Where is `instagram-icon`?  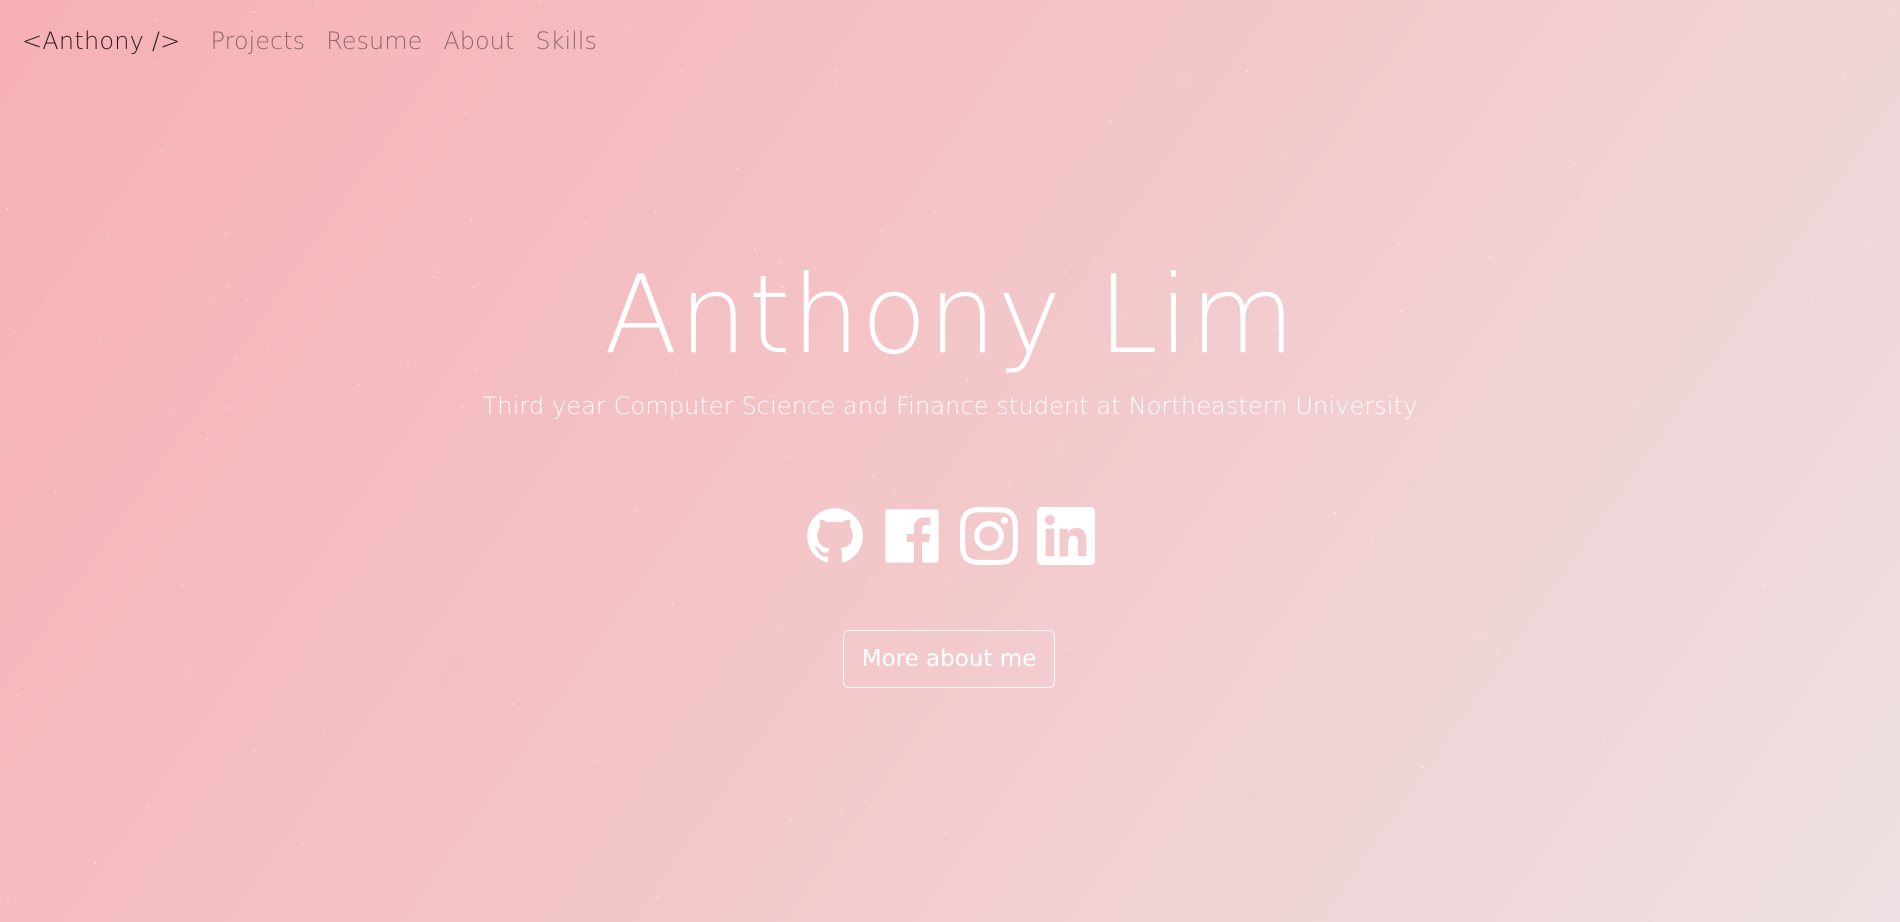
instagram-icon is located at coordinates (988, 536).